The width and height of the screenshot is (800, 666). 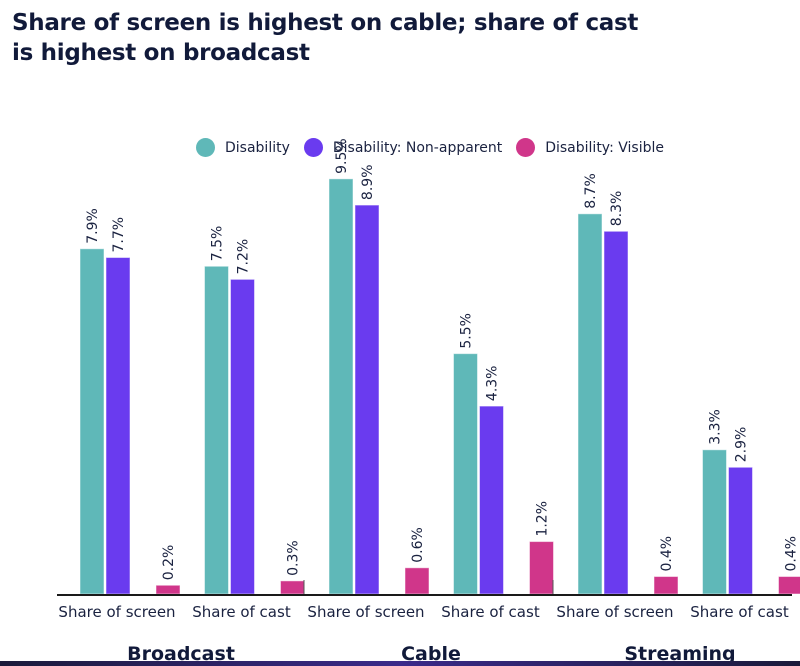 What do you see at coordinates (467, 331) in the screenshot?
I see `data-label: 5.5%` at bounding box center [467, 331].